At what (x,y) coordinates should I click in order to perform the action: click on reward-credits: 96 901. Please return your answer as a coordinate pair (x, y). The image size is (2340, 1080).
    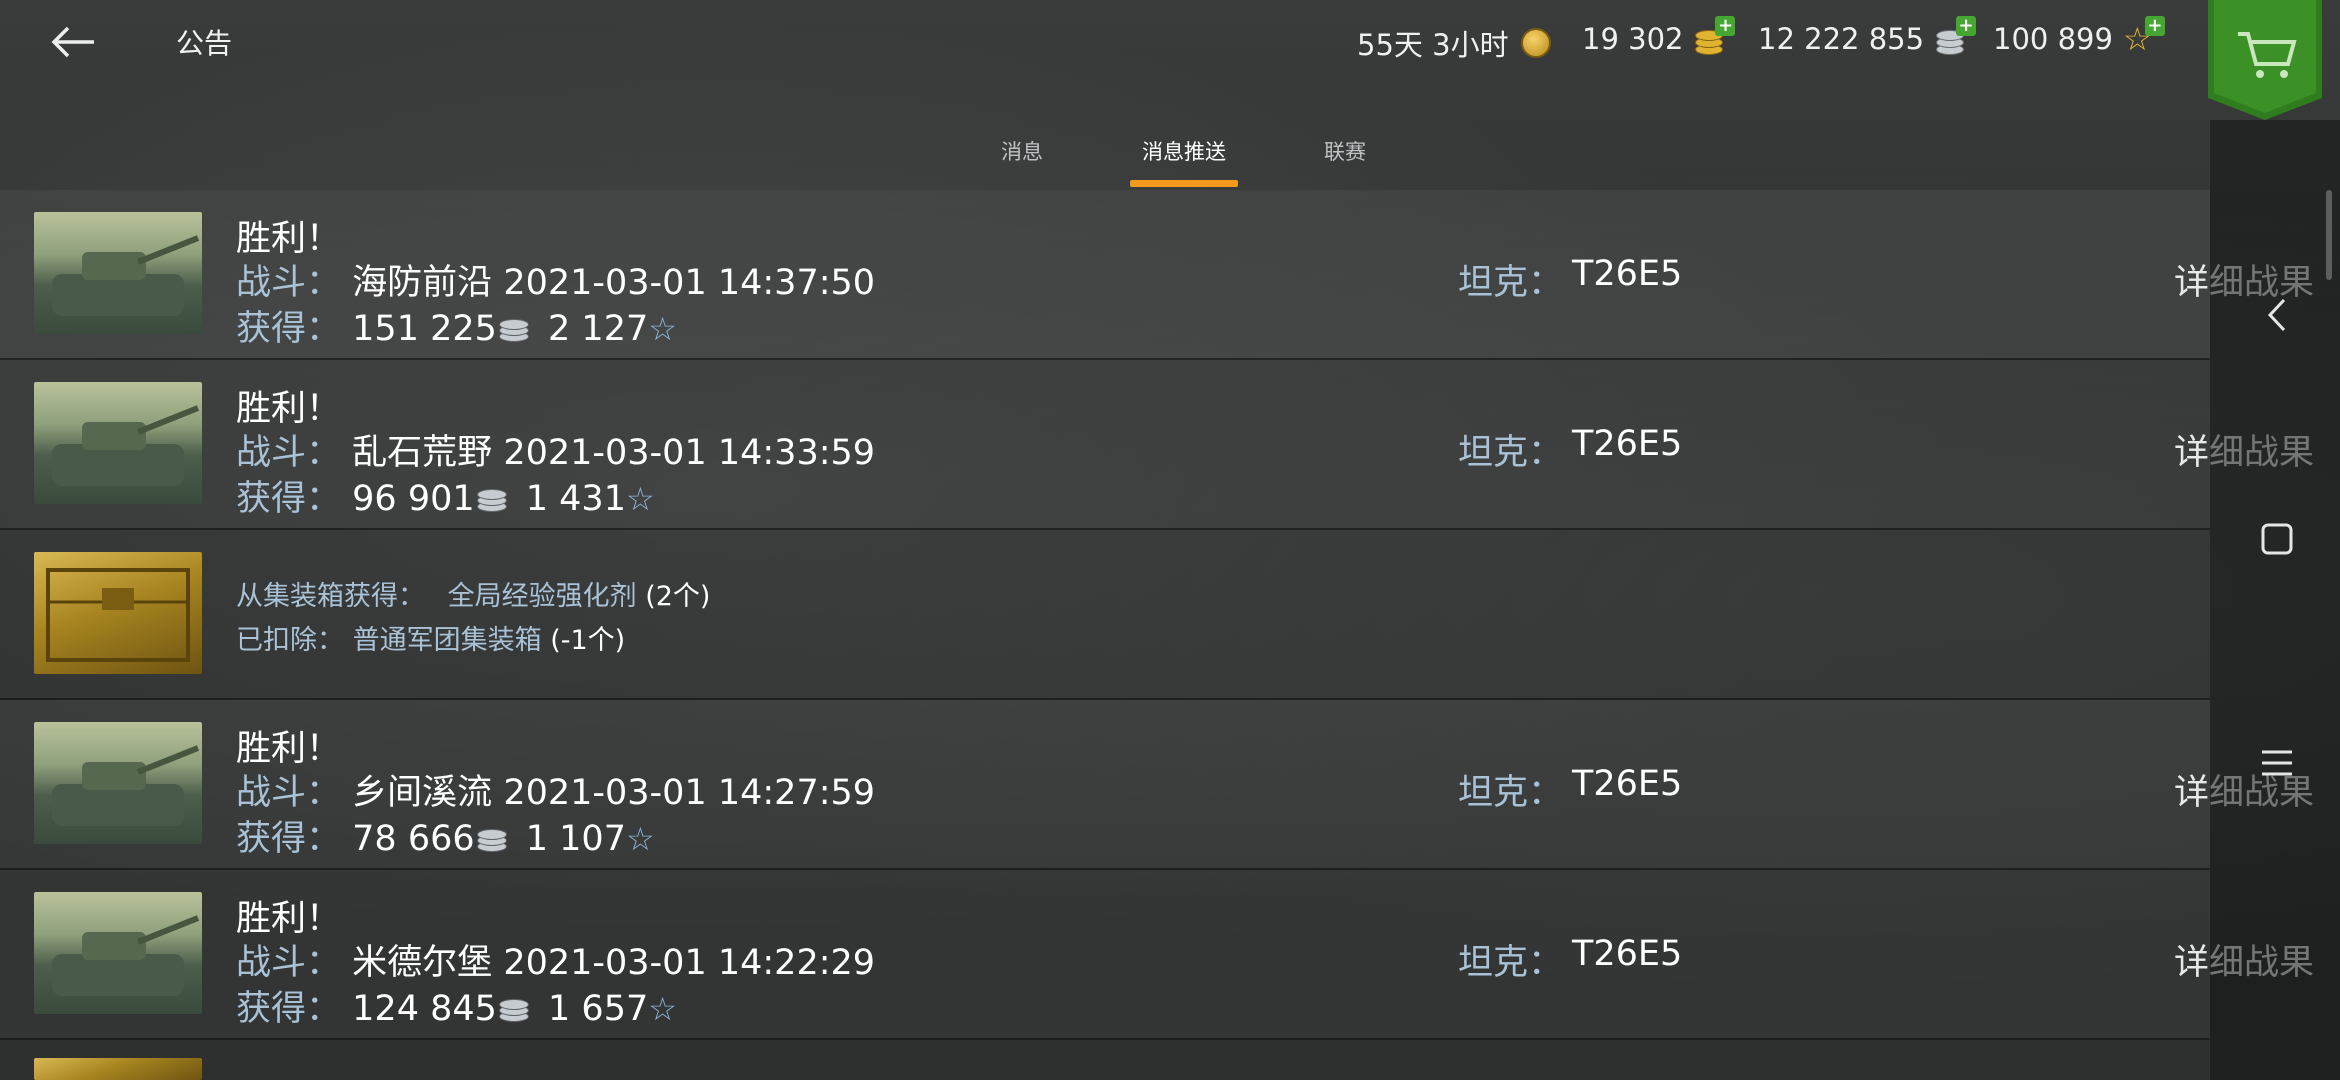
    Looking at the image, I should click on (413, 499).